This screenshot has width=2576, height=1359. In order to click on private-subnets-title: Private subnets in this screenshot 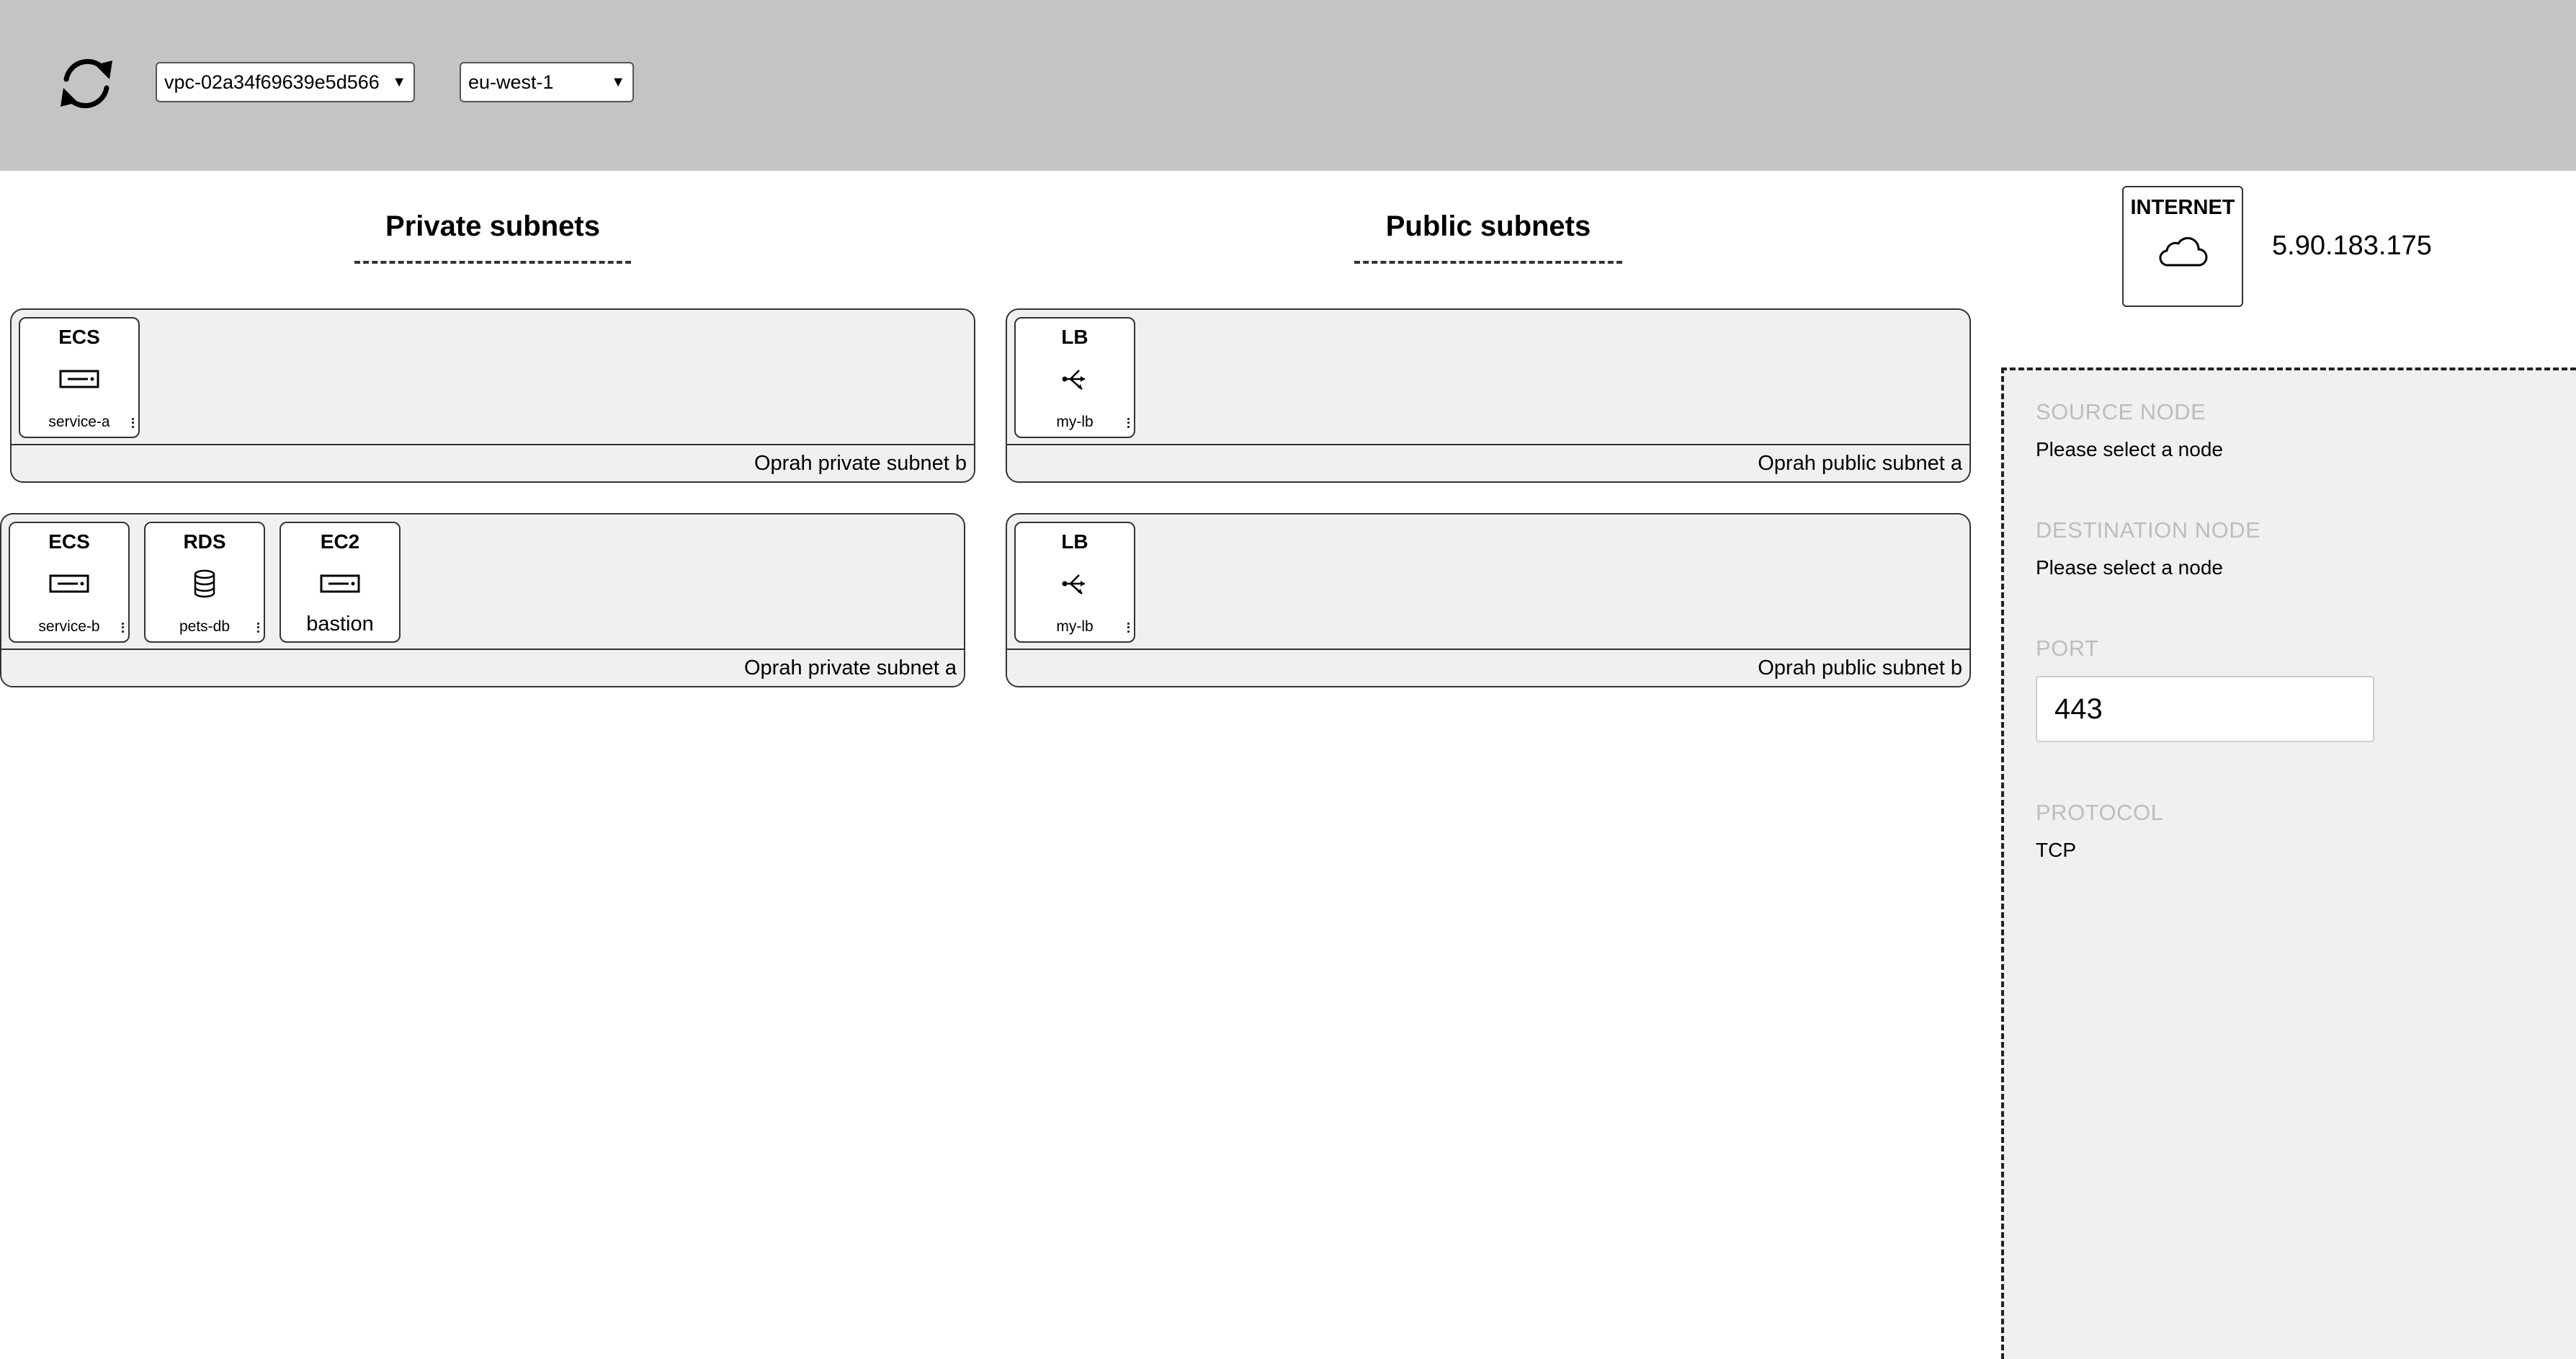, I will do `click(492, 226)`.